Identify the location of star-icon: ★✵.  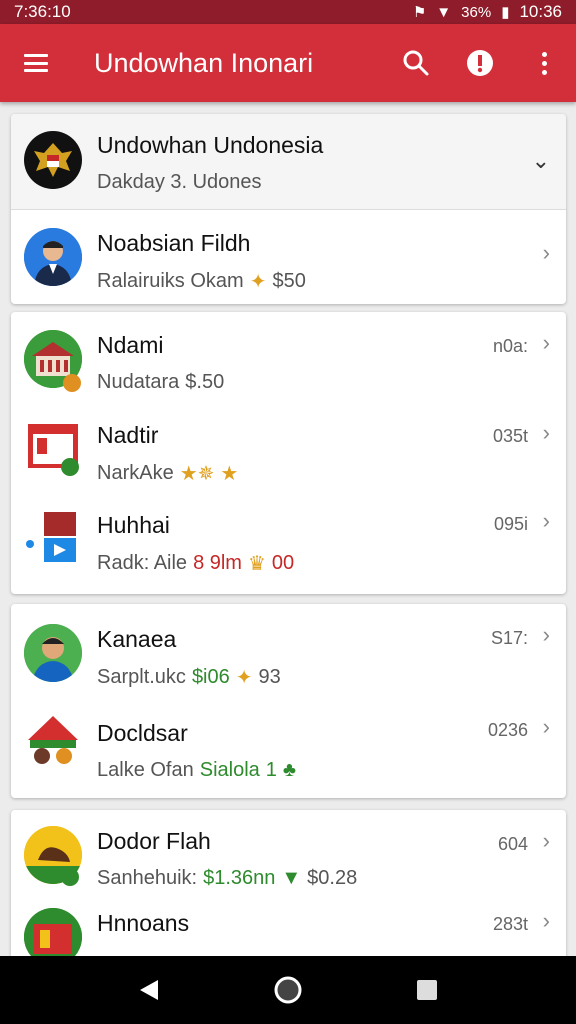
(197, 474).